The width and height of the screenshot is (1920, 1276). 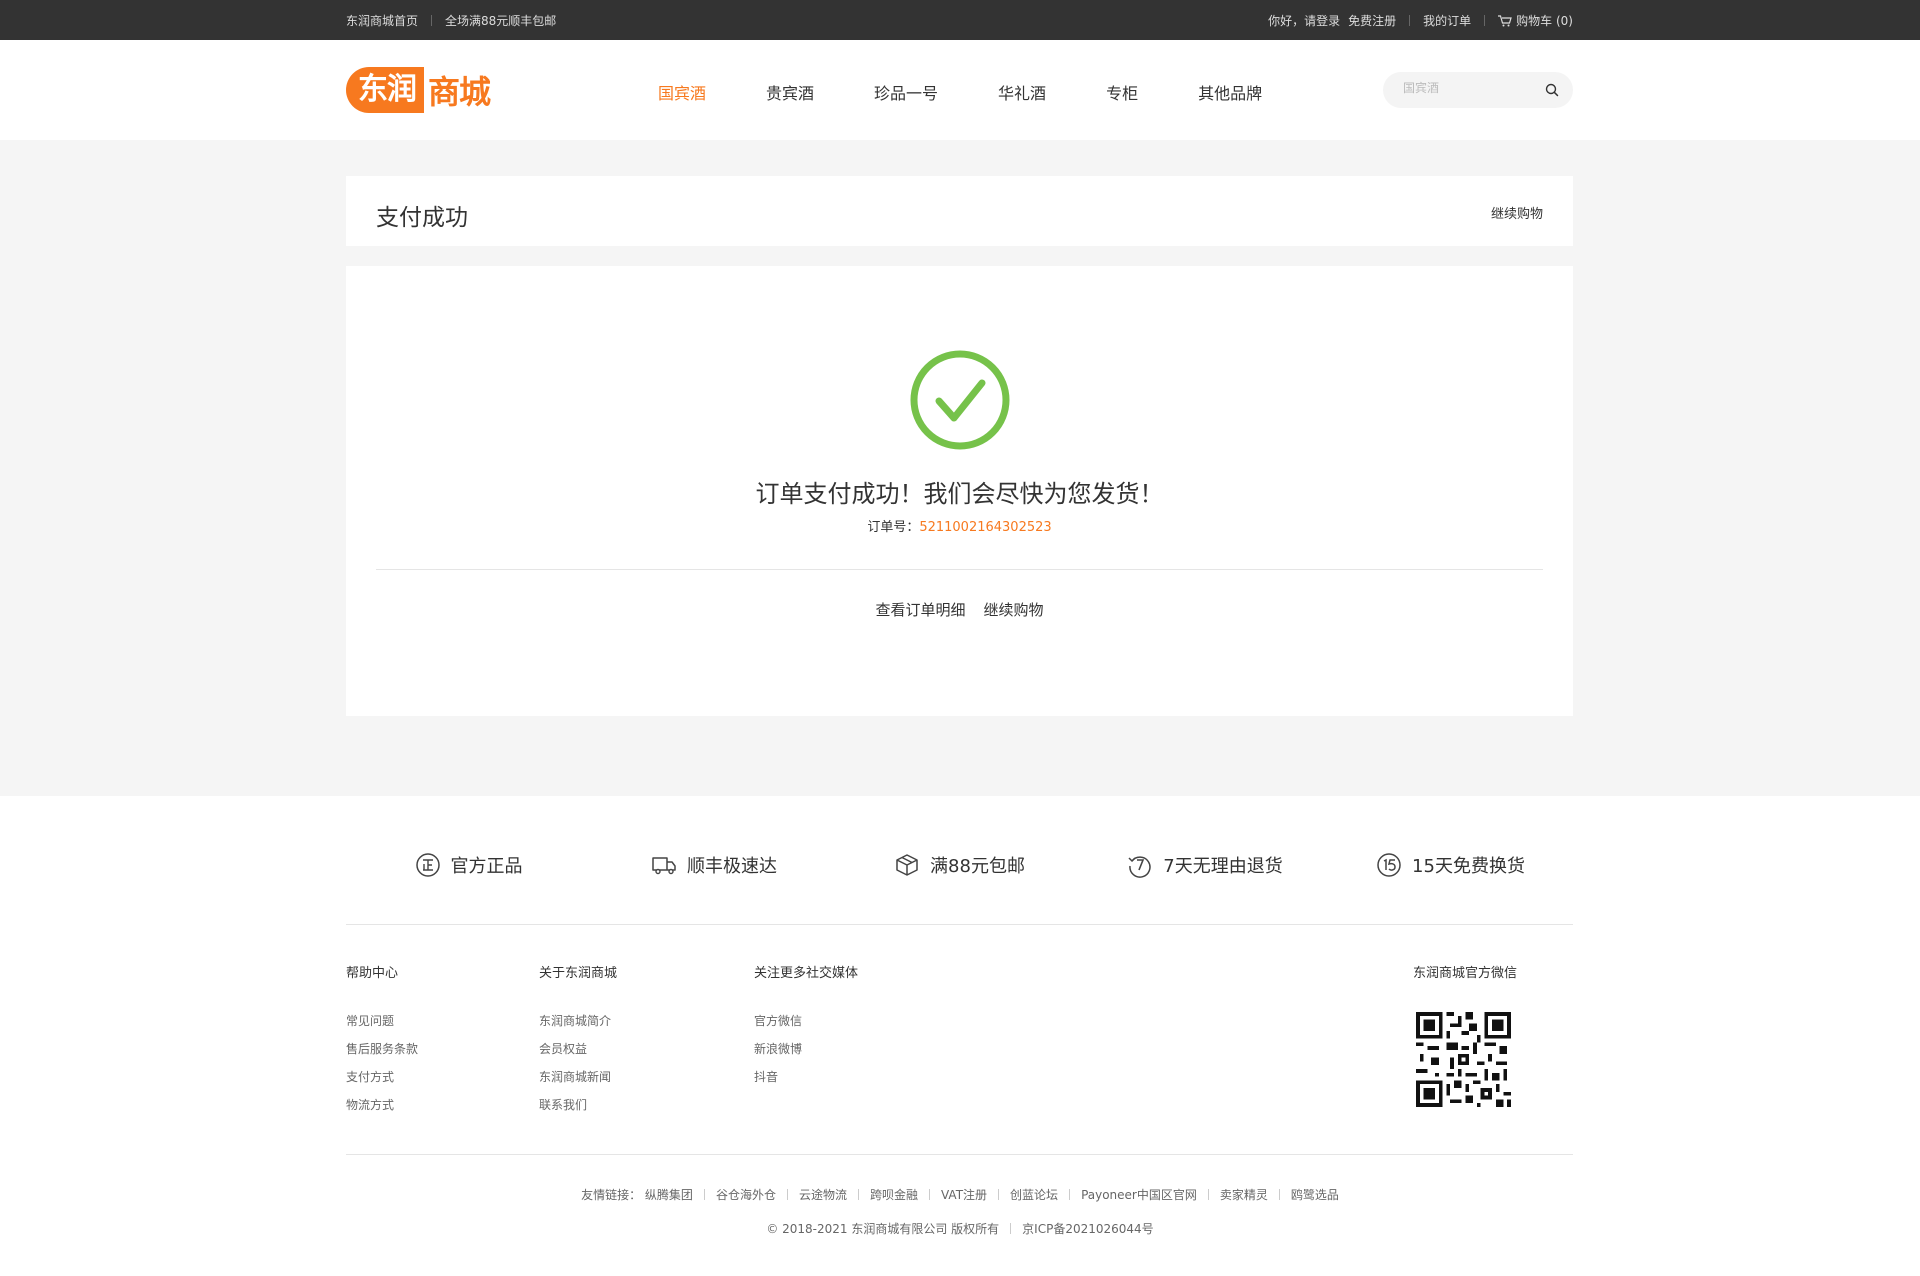 What do you see at coordinates (894, 1195) in the screenshot?
I see `friend-link: 跨呗金融` at bounding box center [894, 1195].